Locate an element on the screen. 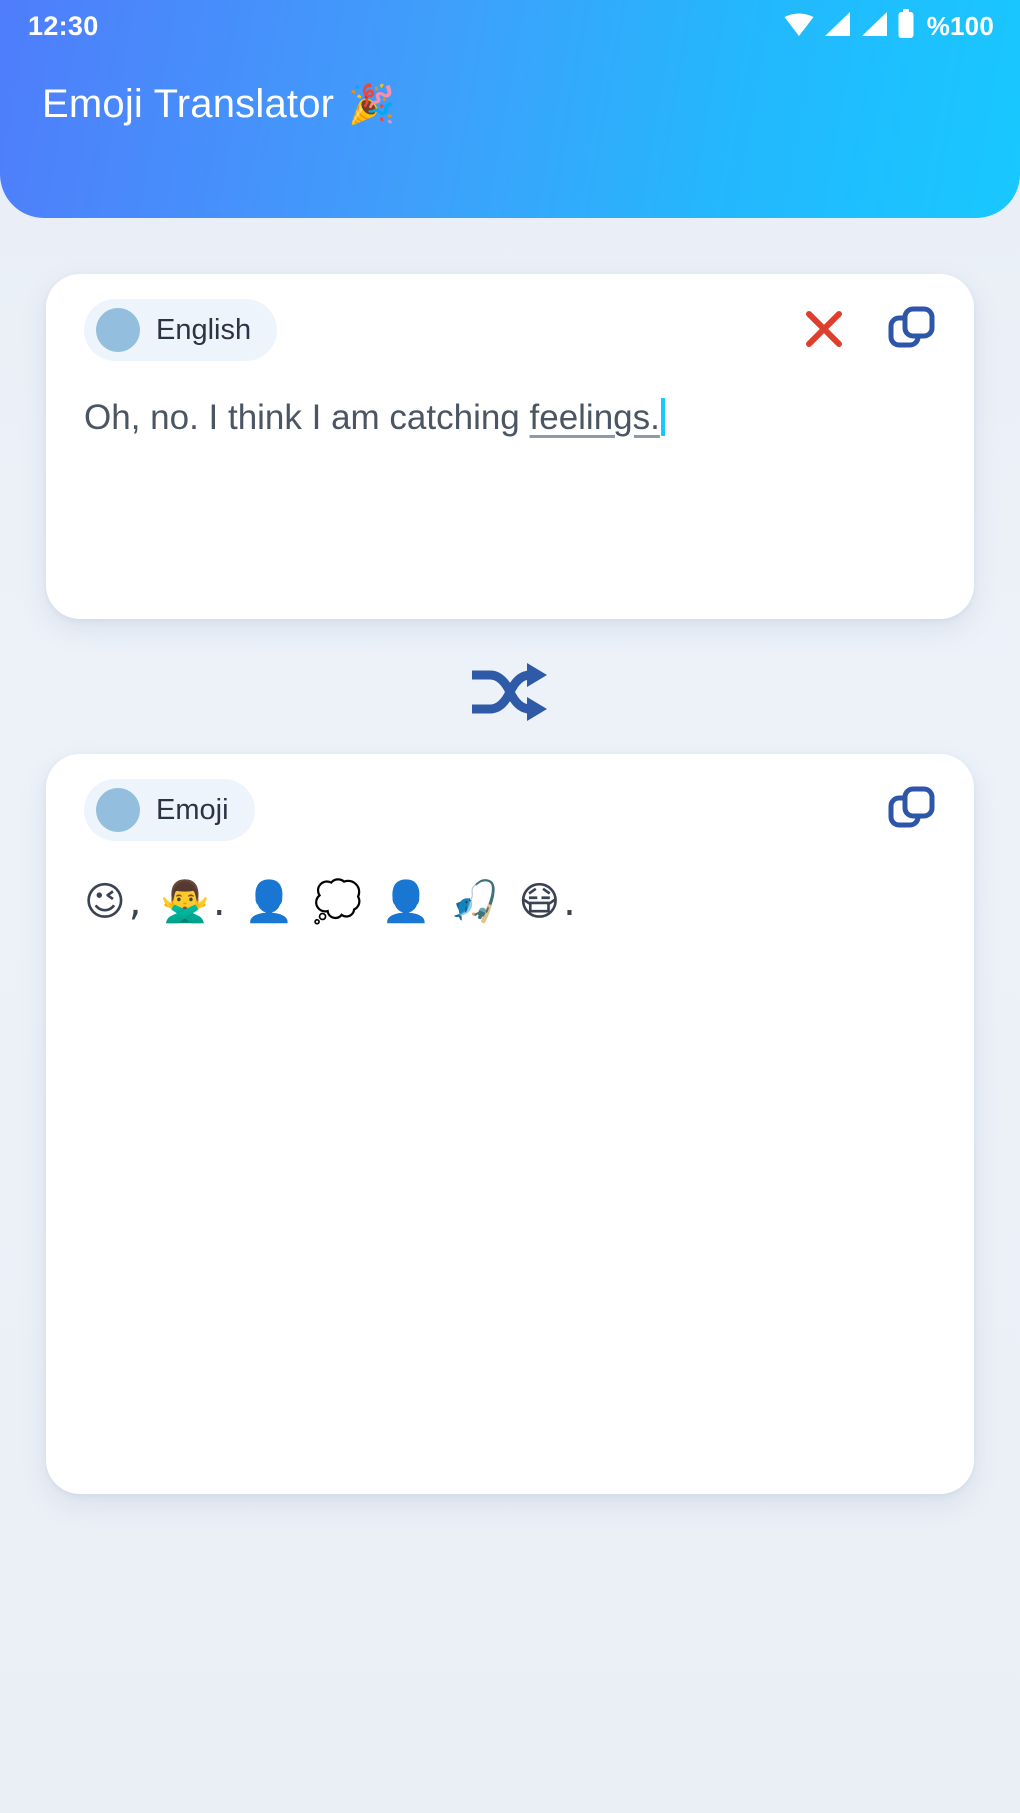 The width and height of the screenshot is (1020, 1813). page-title: Emoji Translator 🎉 is located at coordinates (219, 104).